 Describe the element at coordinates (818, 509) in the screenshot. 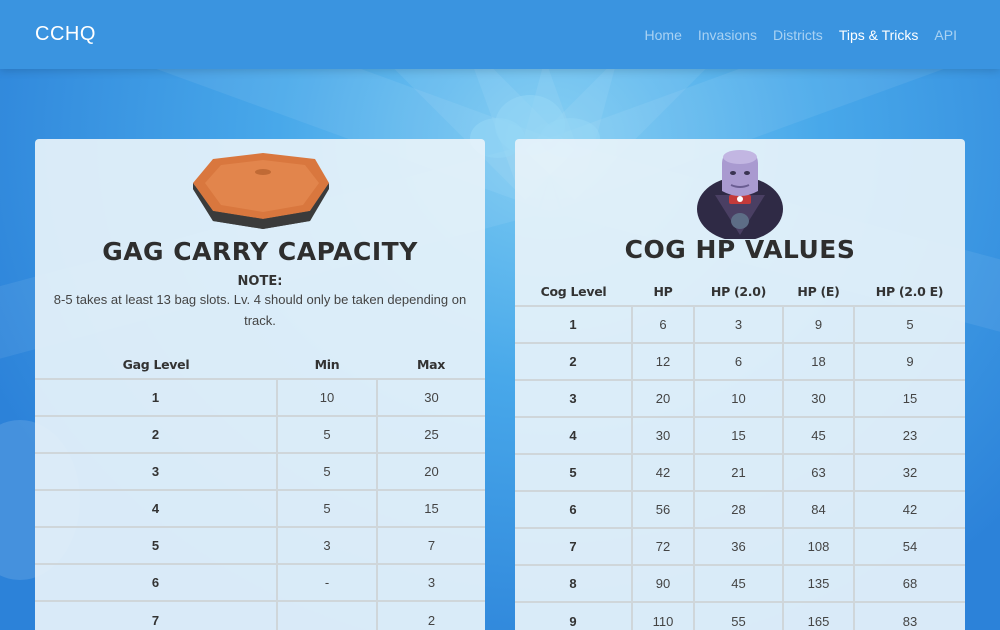

I see `table-cell: 84` at that location.